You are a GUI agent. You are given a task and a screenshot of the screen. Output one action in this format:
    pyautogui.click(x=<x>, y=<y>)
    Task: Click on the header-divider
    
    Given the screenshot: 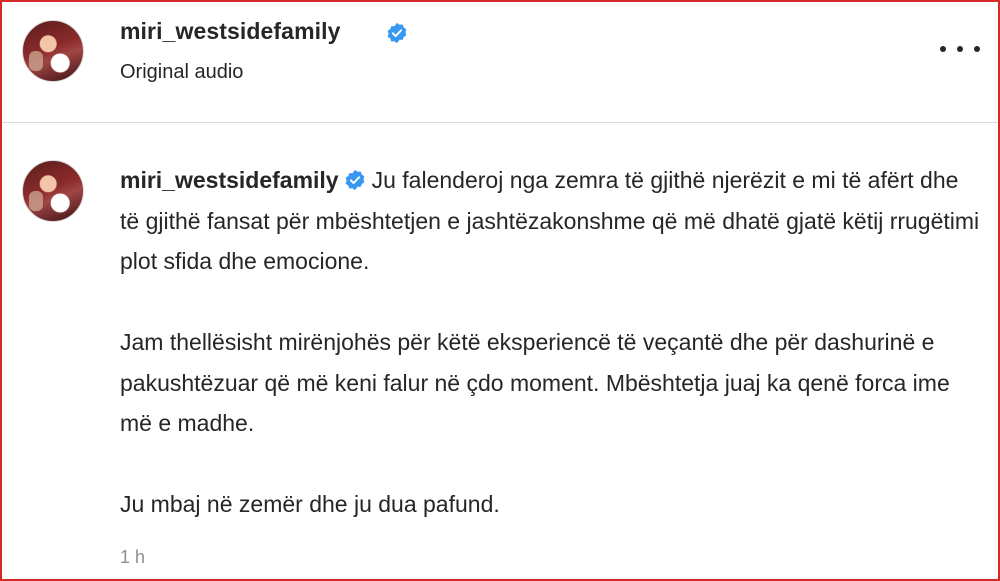 What is the action you would take?
    pyautogui.click(x=500, y=122)
    